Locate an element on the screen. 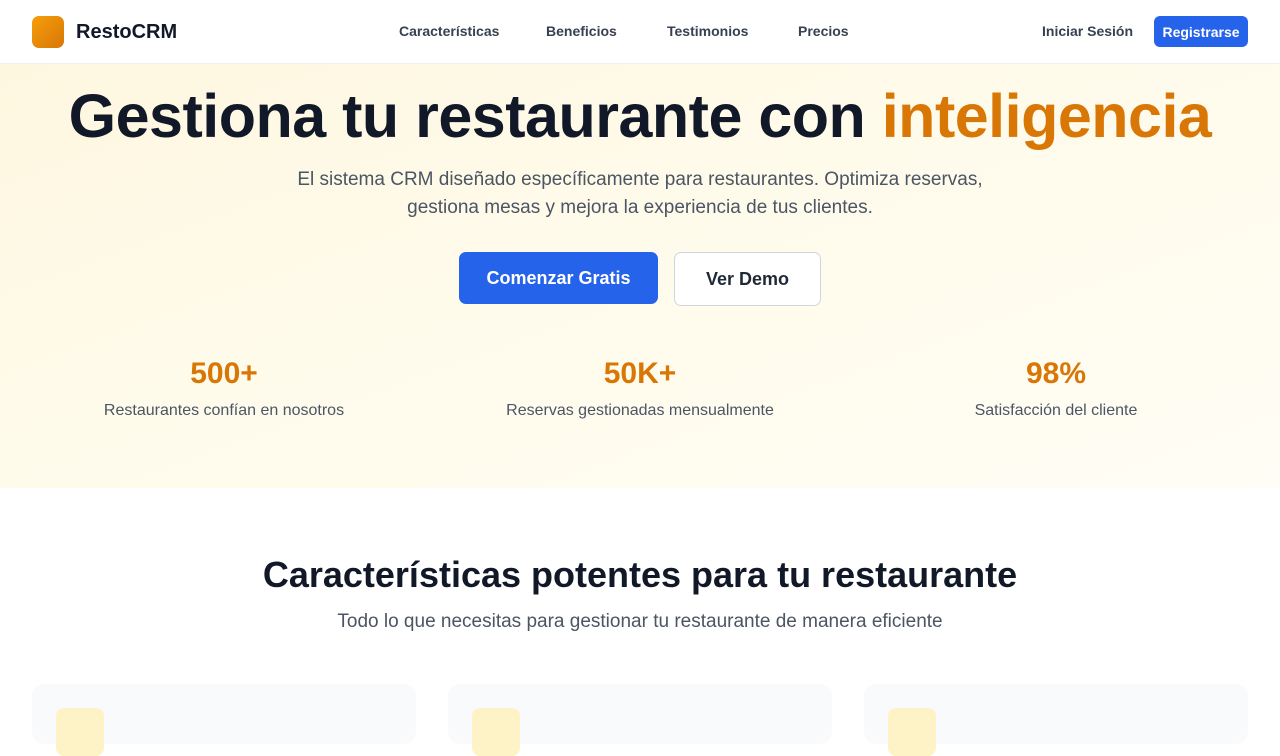 Image resolution: width=1280 pixels, height=756 pixels. view-demo-button: Ver Demo is located at coordinates (747, 279).